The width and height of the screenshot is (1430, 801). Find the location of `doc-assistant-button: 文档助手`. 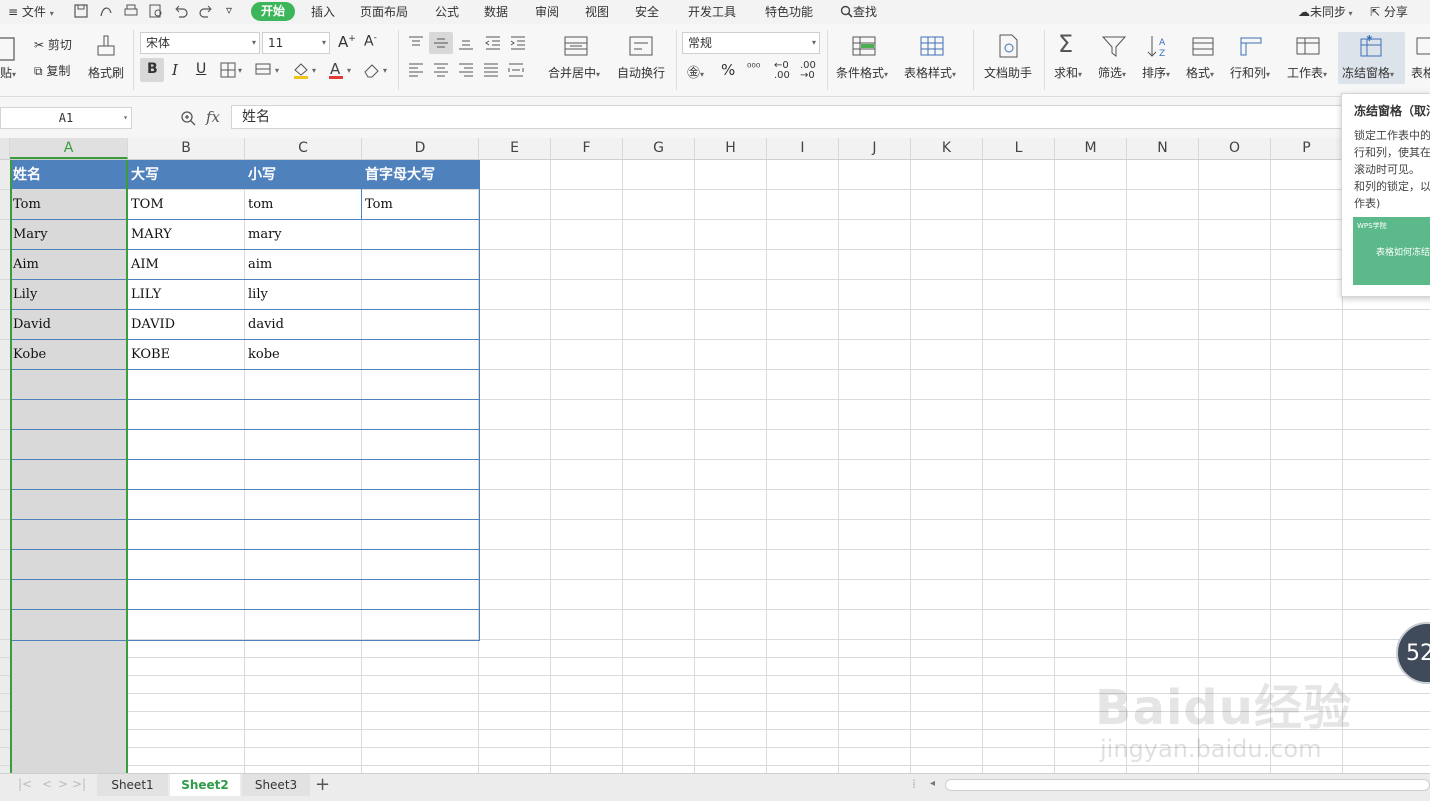

doc-assistant-button: 文档助手 is located at coordinates (1008, 72).